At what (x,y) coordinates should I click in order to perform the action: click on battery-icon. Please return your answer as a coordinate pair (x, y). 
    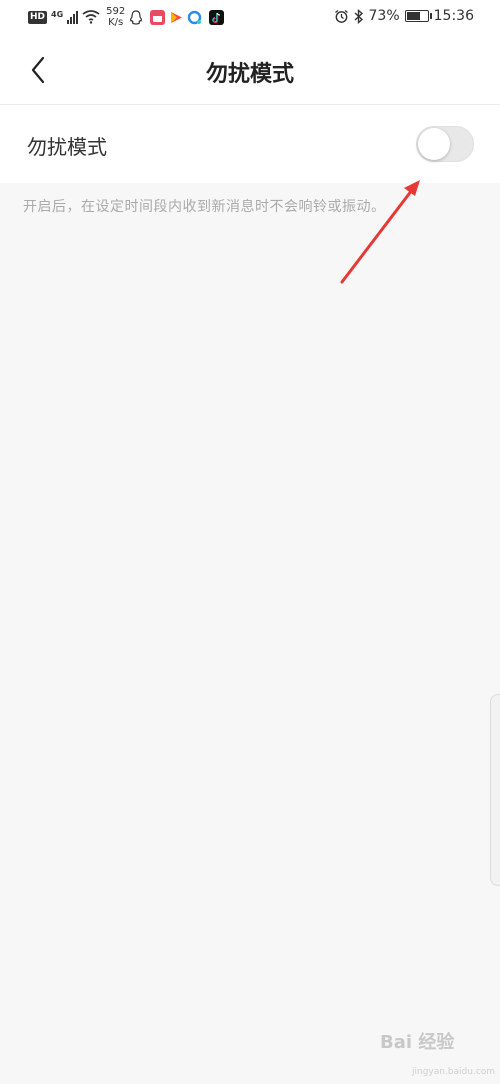
    Looking at the image, I should click on (418, 16).